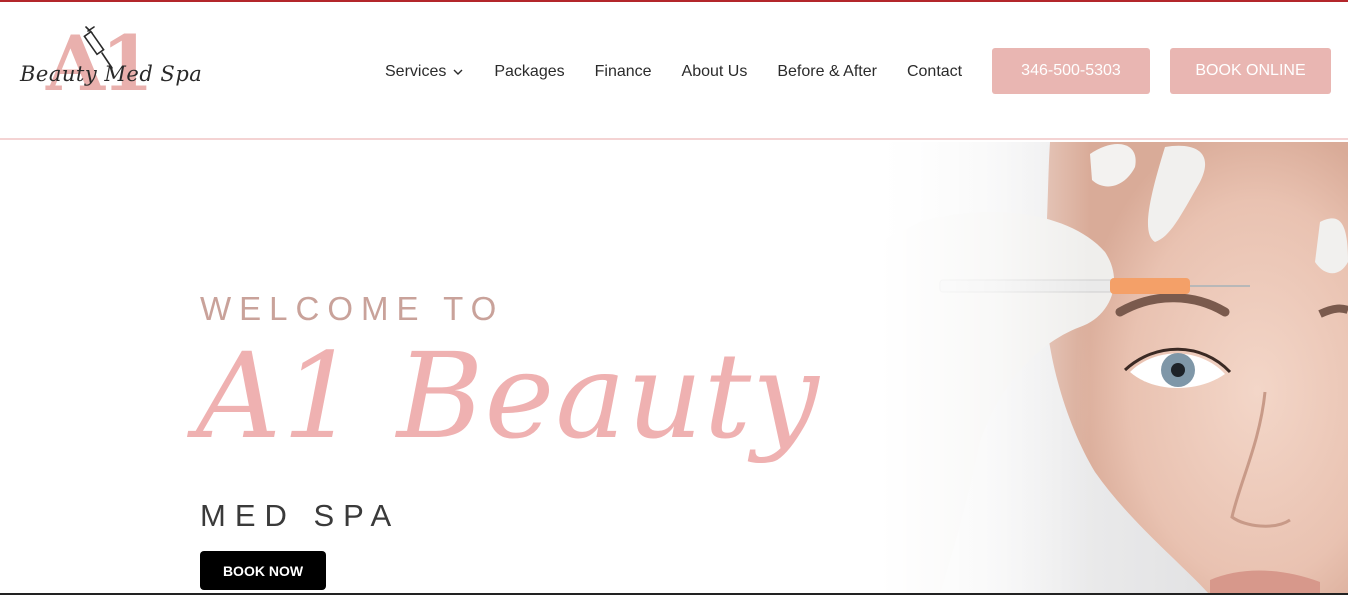 The image size is (1348, 595). I want to click on hero-brand-title: A1 Beauty, so click(508, 396).